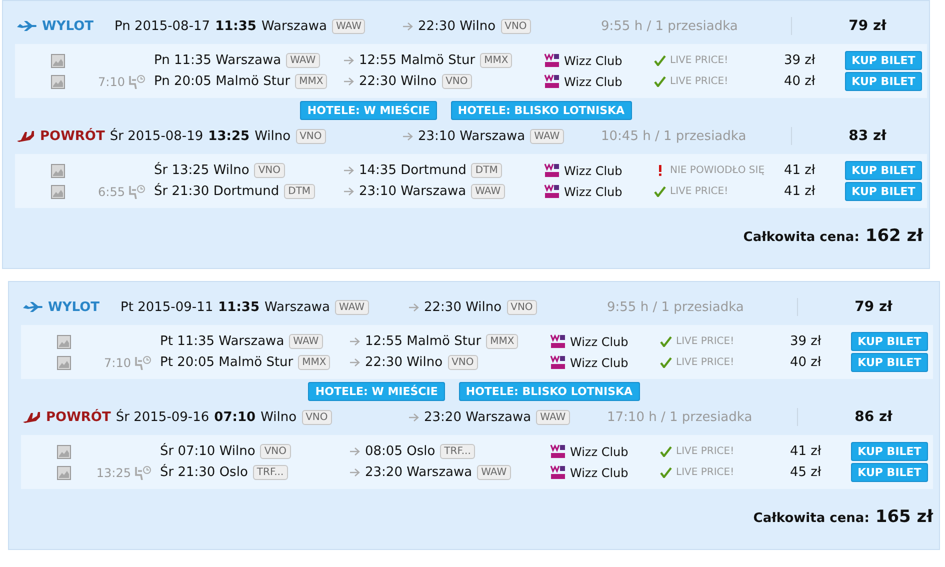 The height and width of the screenshot is (567, 945). Describe the element at coordinates (801, 237) in the screenshot. I see `total-label: Całkowita cena:` at that location.